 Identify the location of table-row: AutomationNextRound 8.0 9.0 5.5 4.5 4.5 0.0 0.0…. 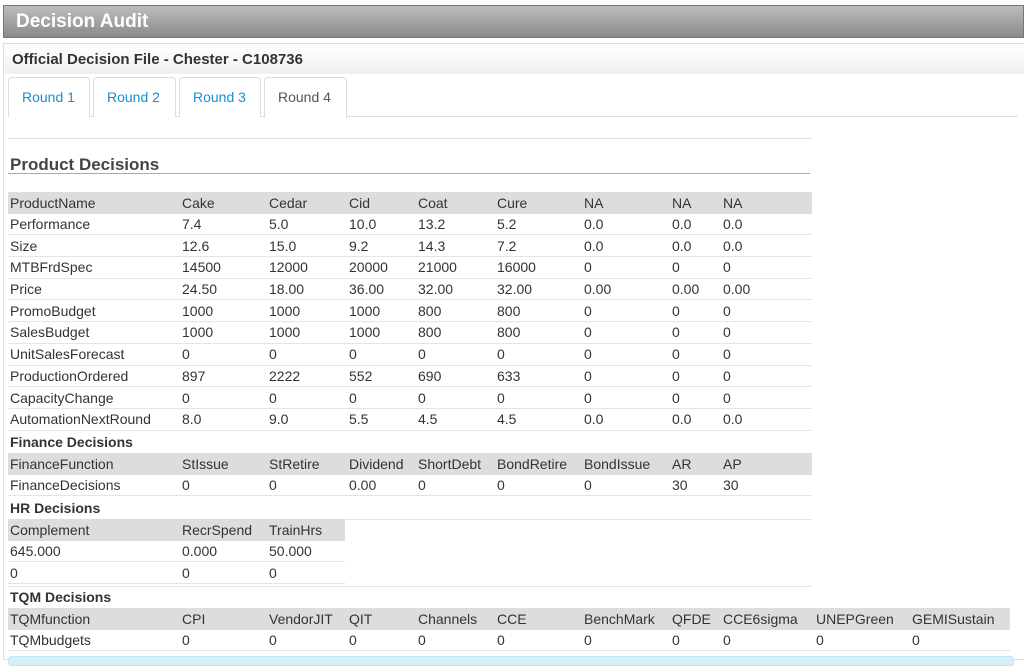
(410, 420).